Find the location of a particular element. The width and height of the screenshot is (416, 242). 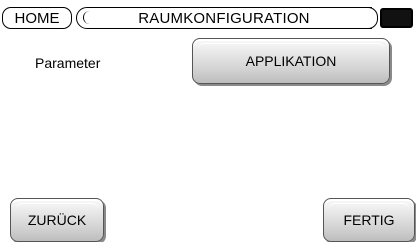

title-bar-endcap is located at coordinates (373, 17).